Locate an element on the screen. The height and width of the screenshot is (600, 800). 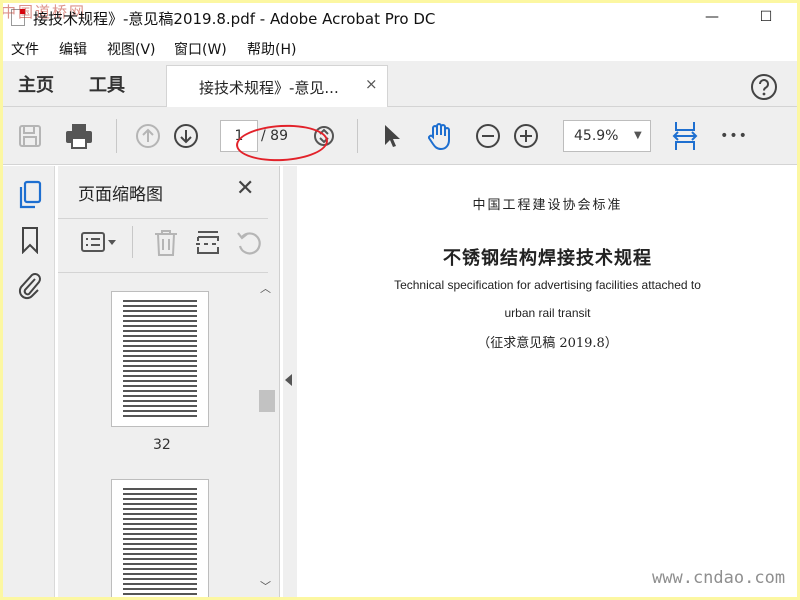
close-panel-button: ✕ is located at coordinates (245, 188).